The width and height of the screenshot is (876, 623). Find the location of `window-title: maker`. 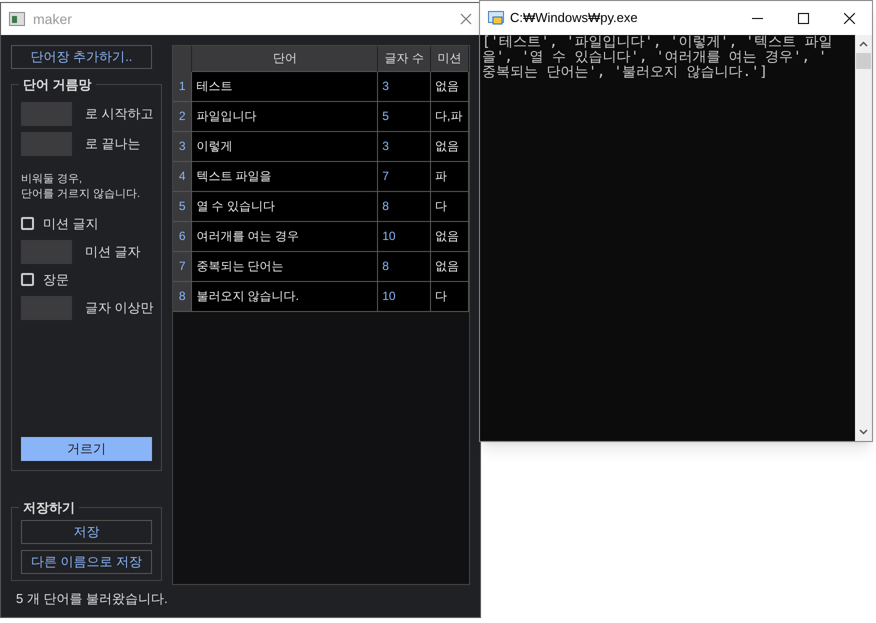

window-title: maker is located at coordinates (53, 19).